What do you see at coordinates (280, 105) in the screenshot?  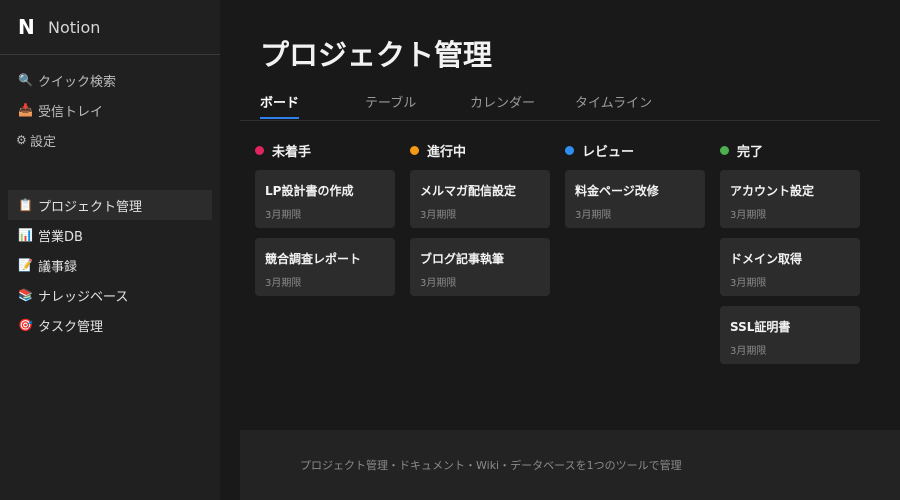 I see `tab-board: ボード` at bounding box center [280, 105].